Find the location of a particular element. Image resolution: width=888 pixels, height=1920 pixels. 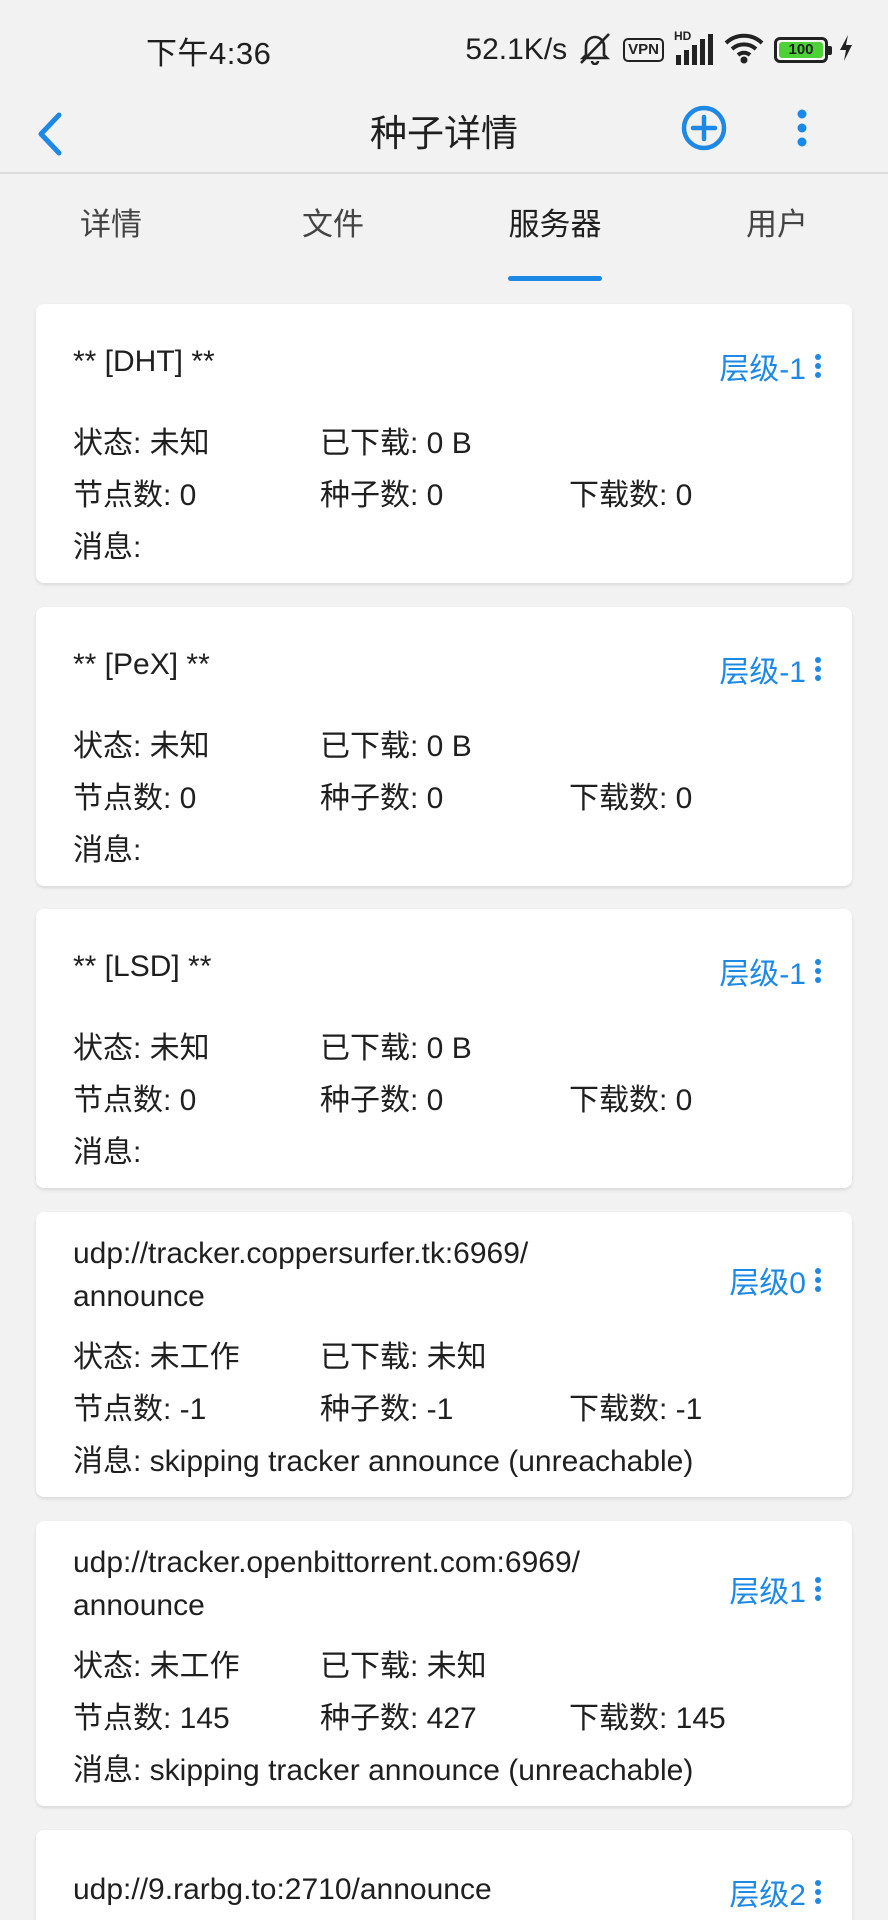

tracker-tier-button: 层级1 is located at coordinates (775, 1589).